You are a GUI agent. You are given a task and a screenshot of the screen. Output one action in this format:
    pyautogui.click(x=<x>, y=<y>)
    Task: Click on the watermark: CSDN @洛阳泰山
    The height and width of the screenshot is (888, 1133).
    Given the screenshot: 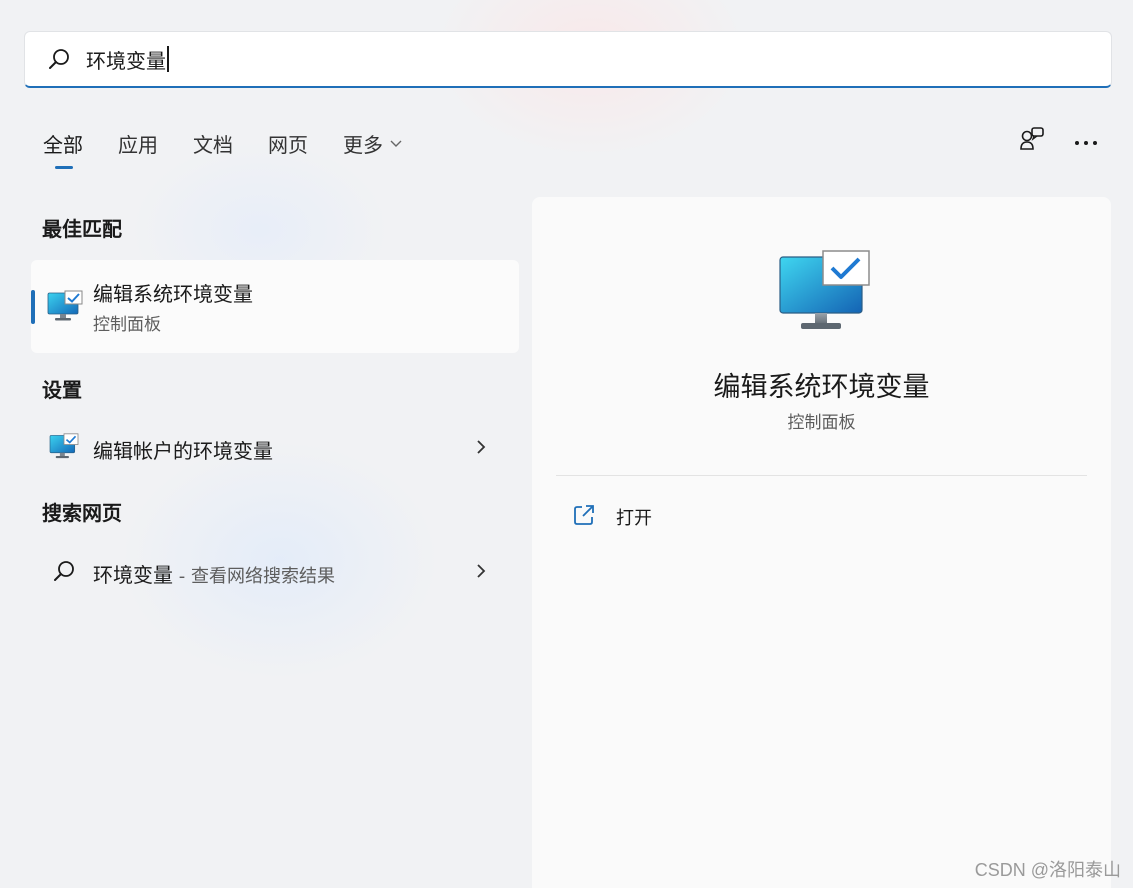 What is the action you would take?
    pyautogui.click(x=1047, y=870)
    